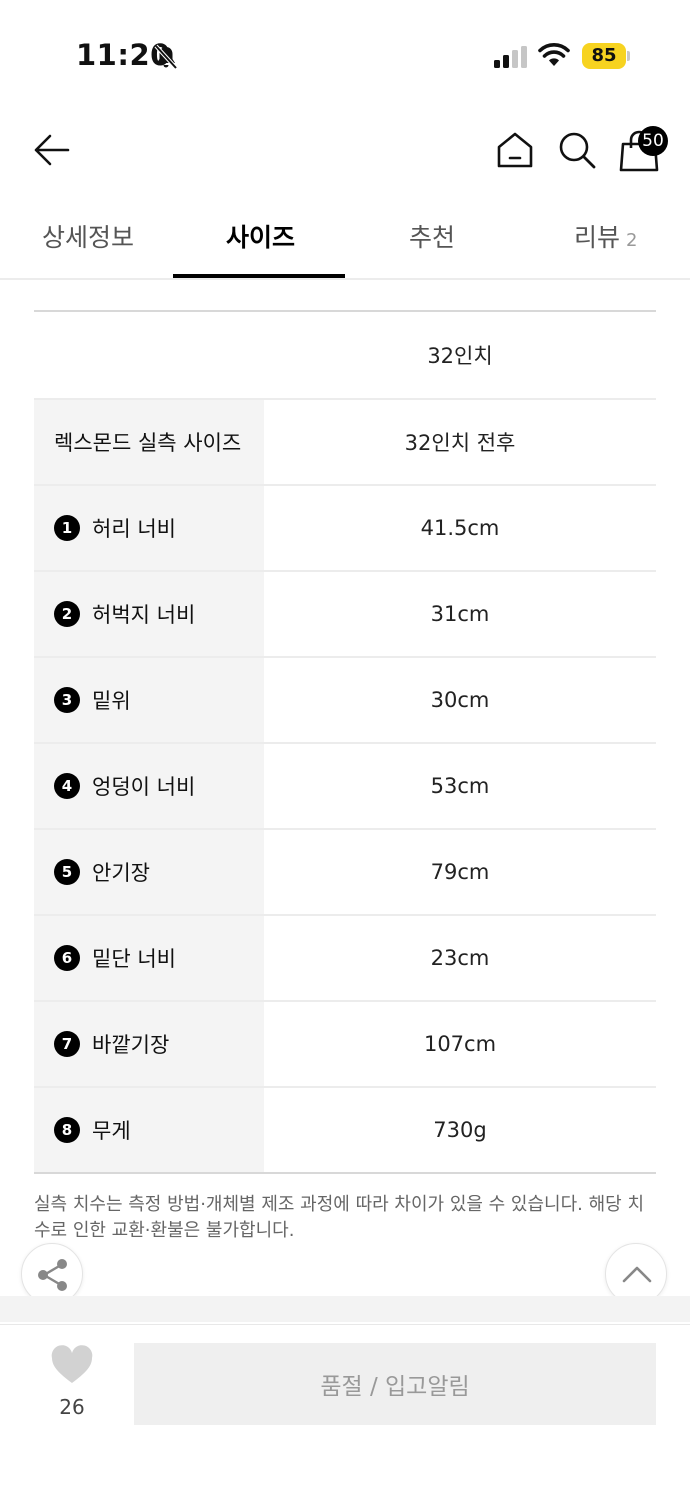 The width and height of the screenshot is (690, 1500). I want to click on number-badge-icon: 7, so click(67, 1044).